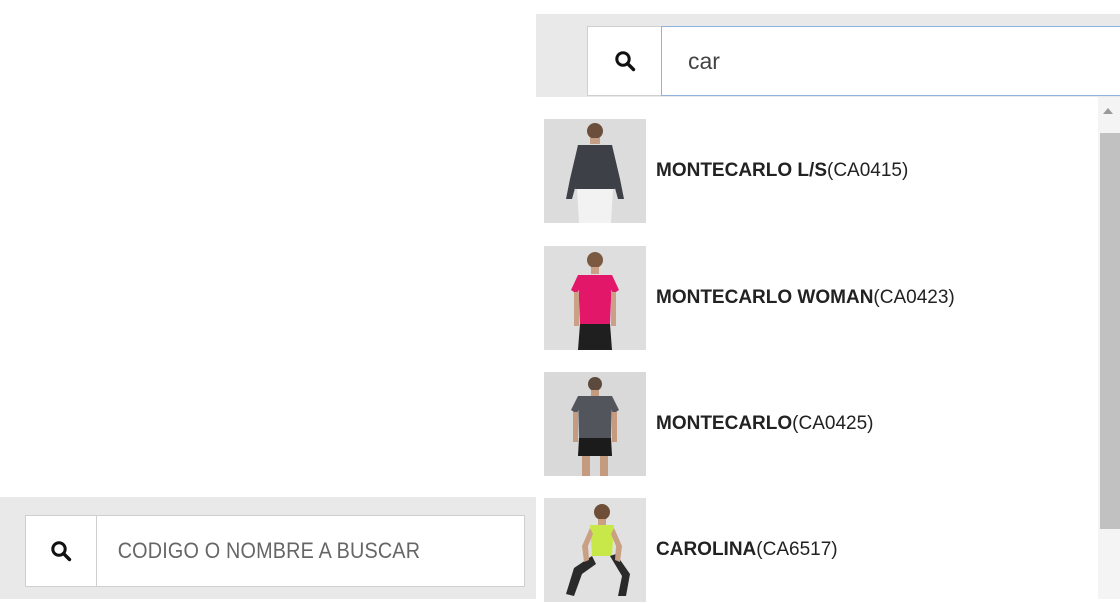  Describe the element at coordinates (797, 549) in the screenshot. I see `product-code: (CA6517)` at that location.